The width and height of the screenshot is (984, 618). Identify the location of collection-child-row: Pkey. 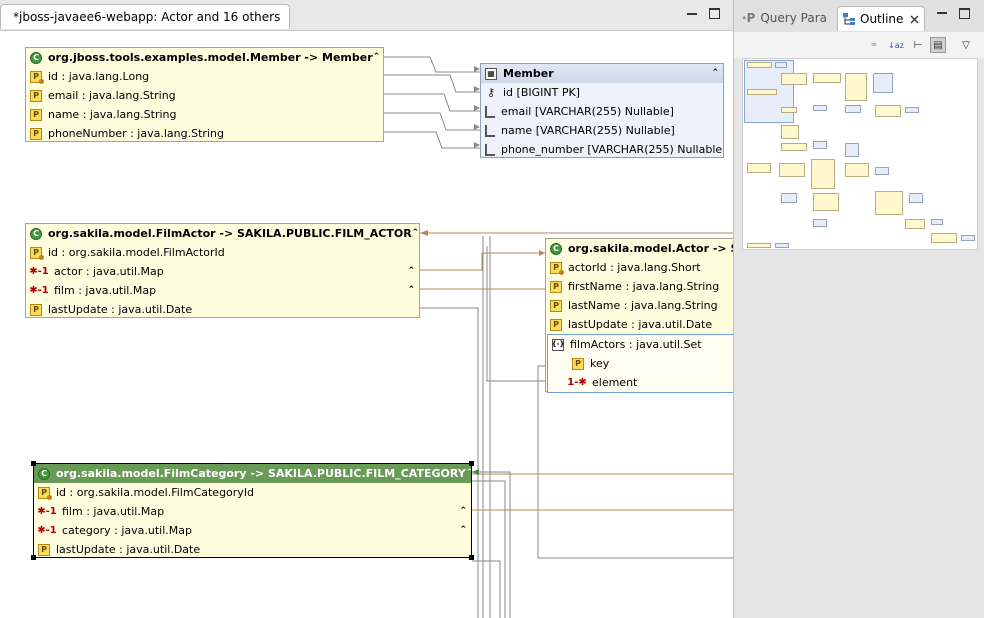
(640, 363).